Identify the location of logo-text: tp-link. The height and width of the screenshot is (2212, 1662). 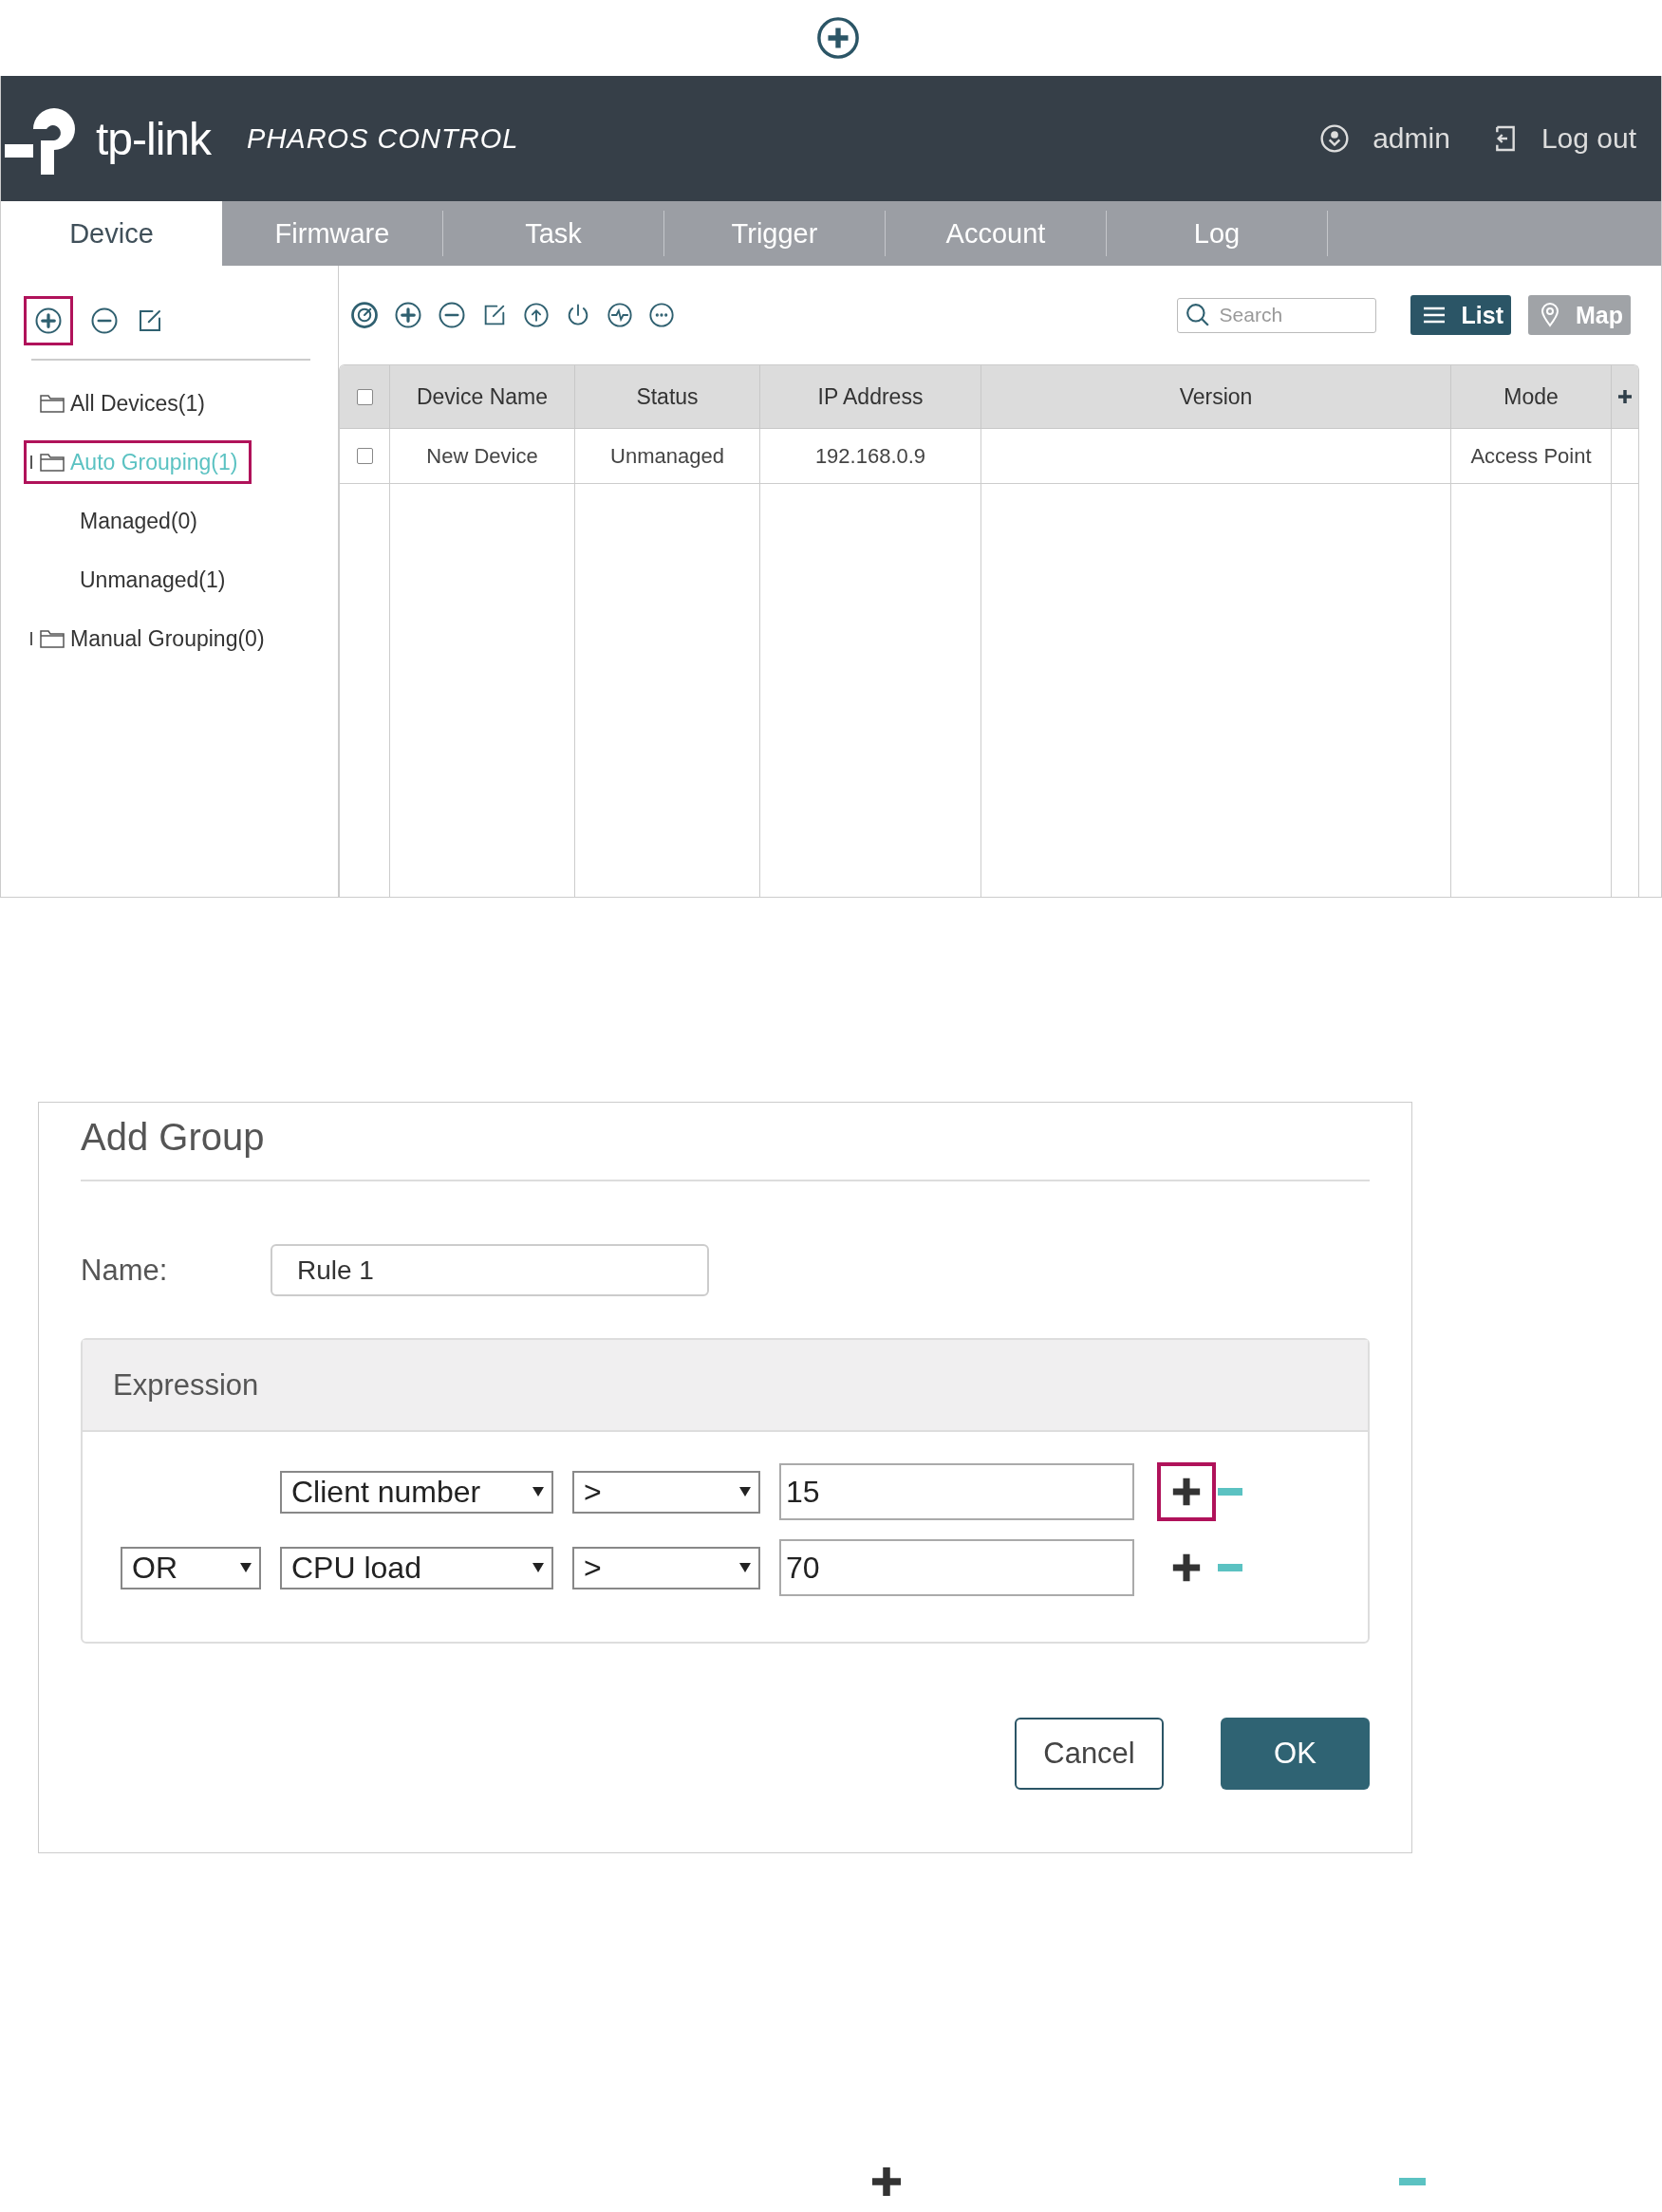
(154, 138).